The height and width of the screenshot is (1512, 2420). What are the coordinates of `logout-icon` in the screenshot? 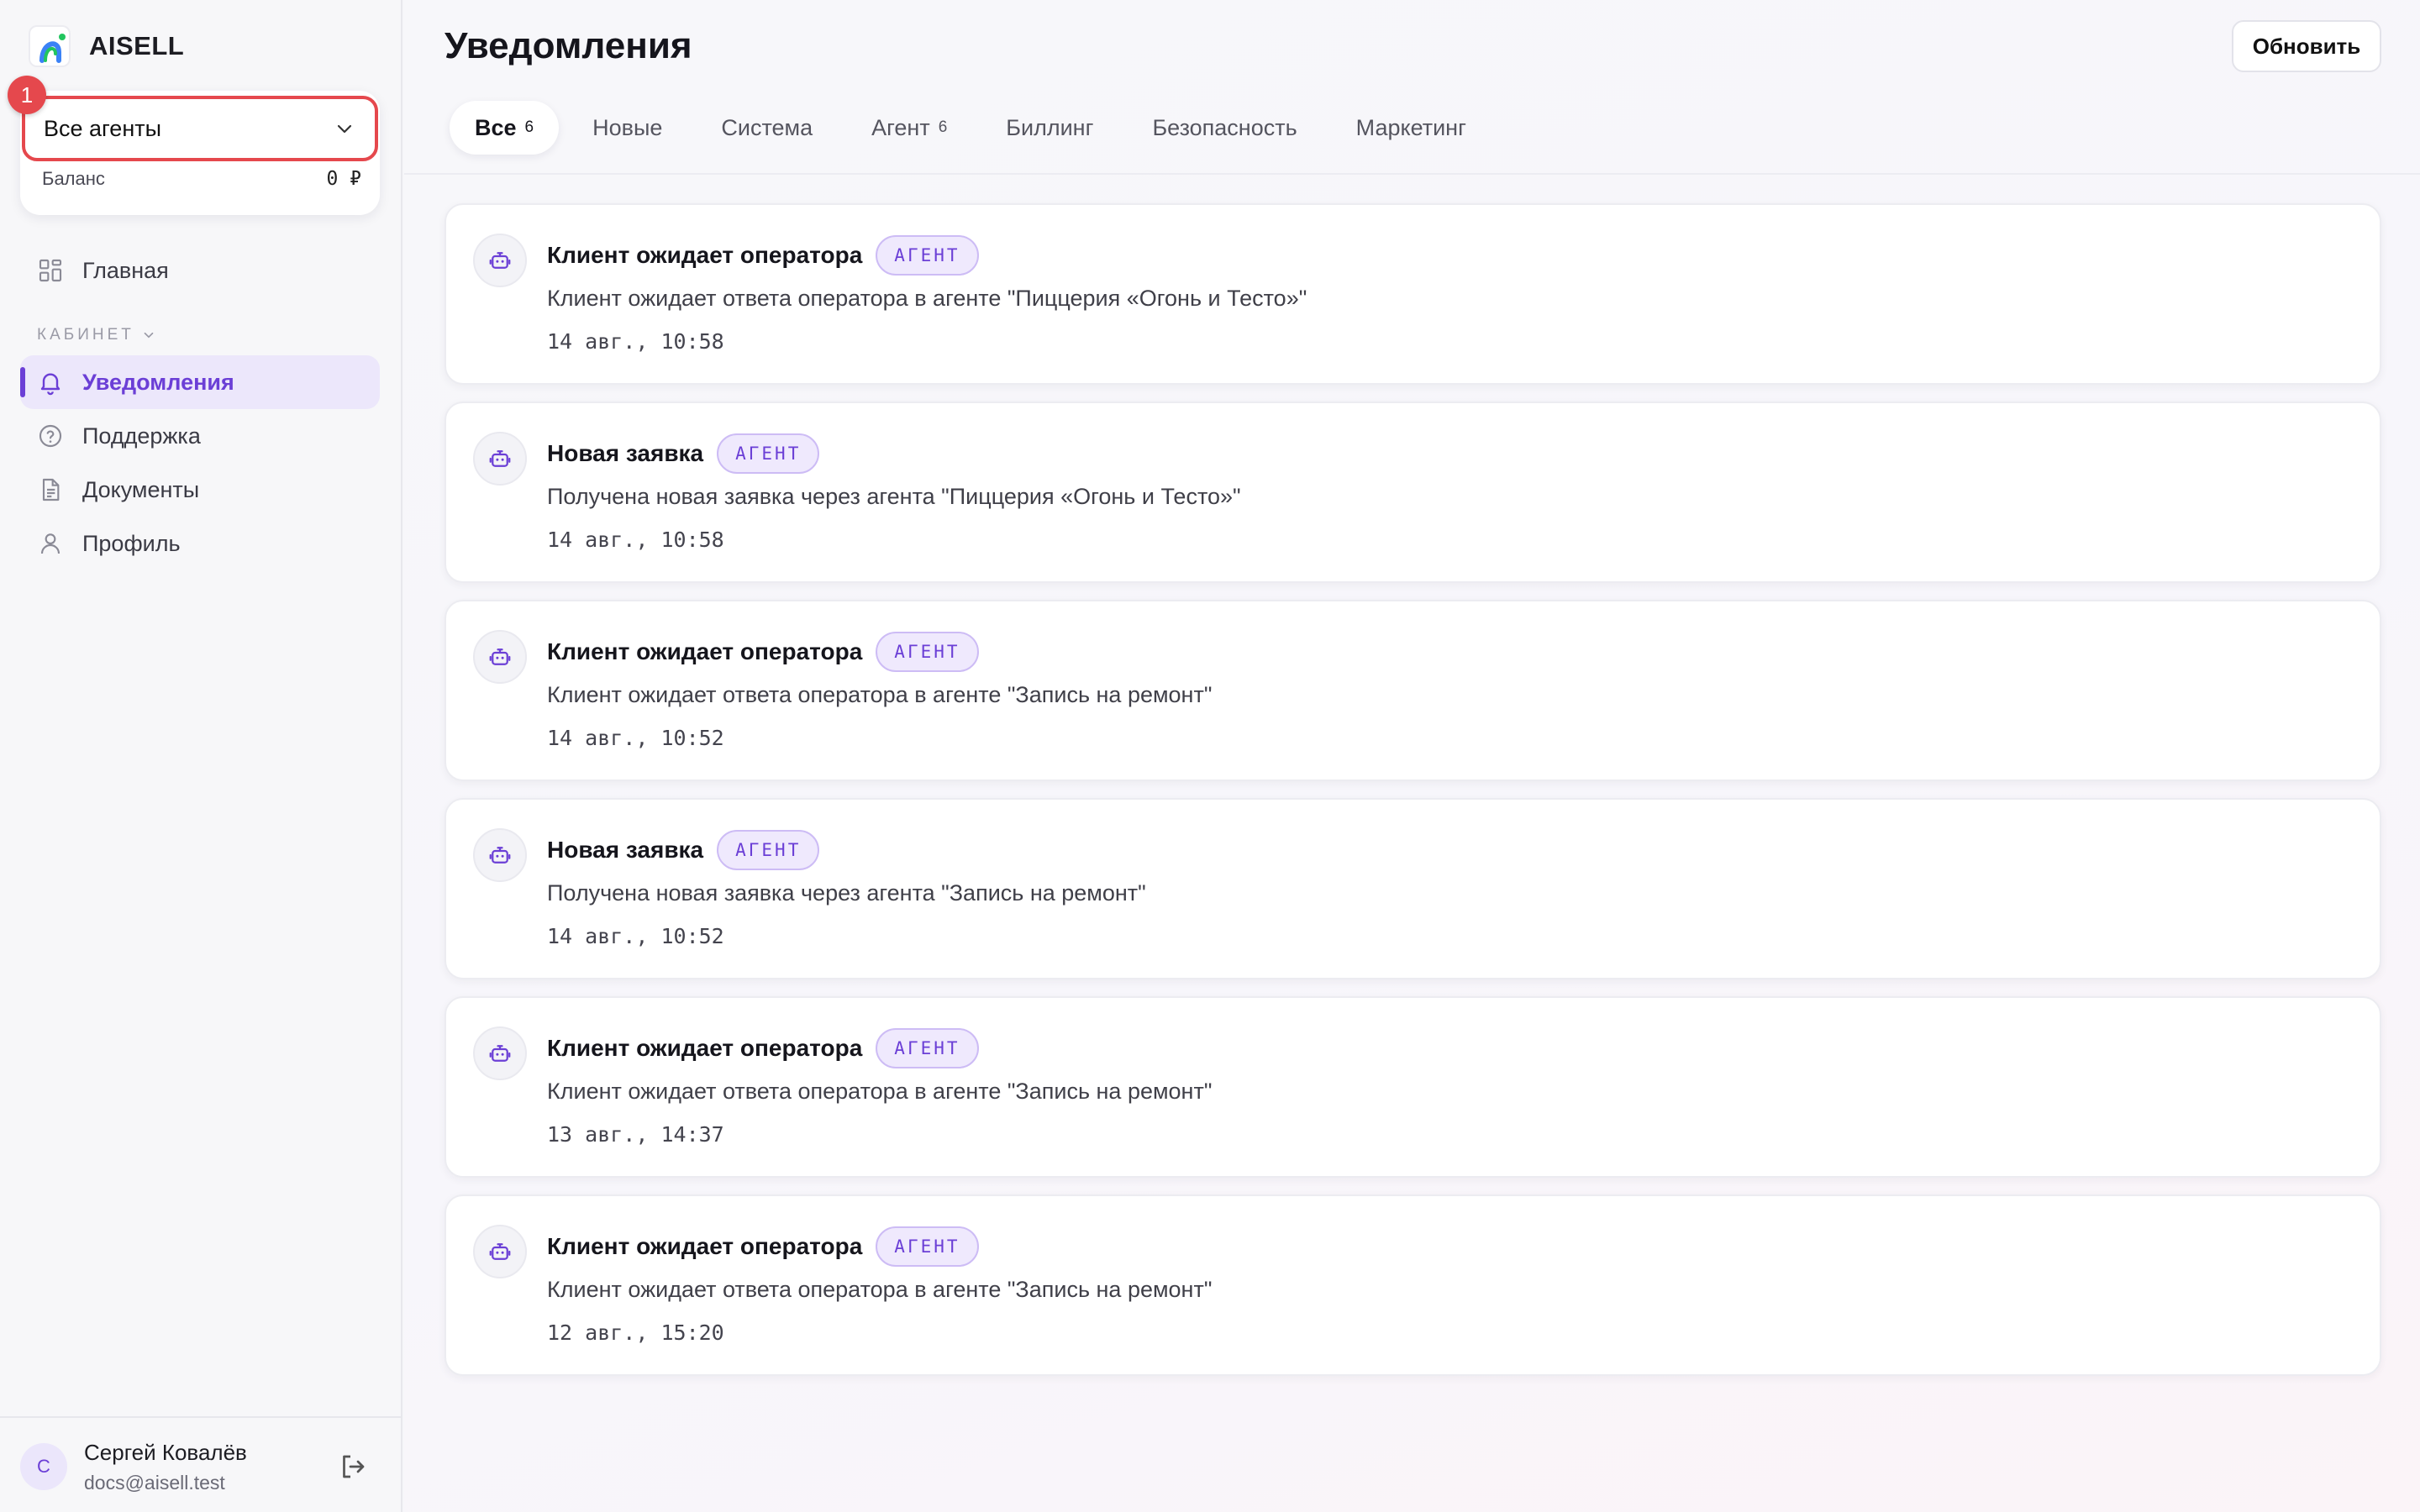 It's located at (353, 1467).